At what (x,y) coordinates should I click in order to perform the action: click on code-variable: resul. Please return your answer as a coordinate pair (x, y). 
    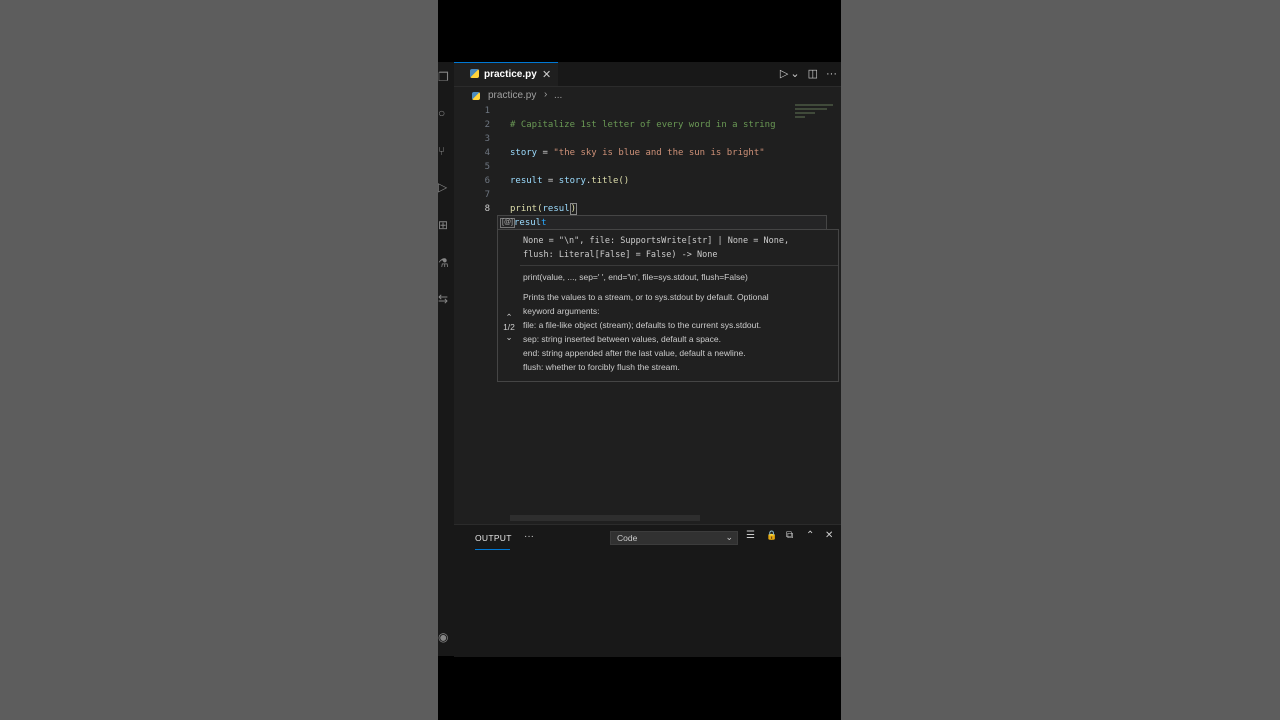
    Looking at the image, I should click on (556, 209).